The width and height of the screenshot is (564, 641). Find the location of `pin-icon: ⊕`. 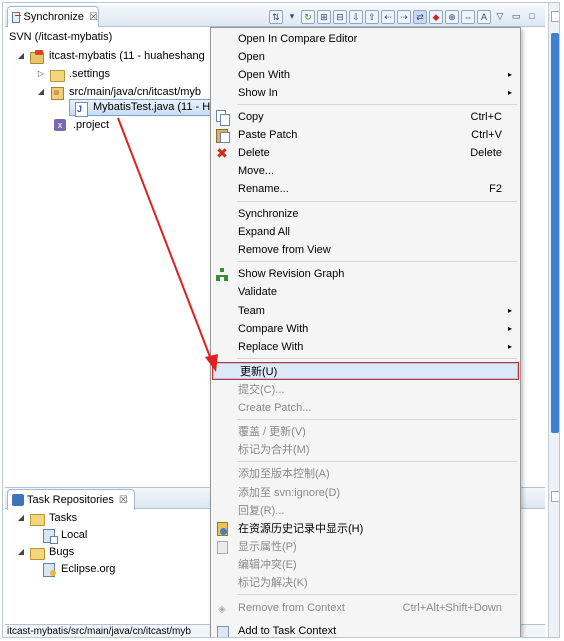

pin-icon: ⊕ is located at coordinates (452, 17).